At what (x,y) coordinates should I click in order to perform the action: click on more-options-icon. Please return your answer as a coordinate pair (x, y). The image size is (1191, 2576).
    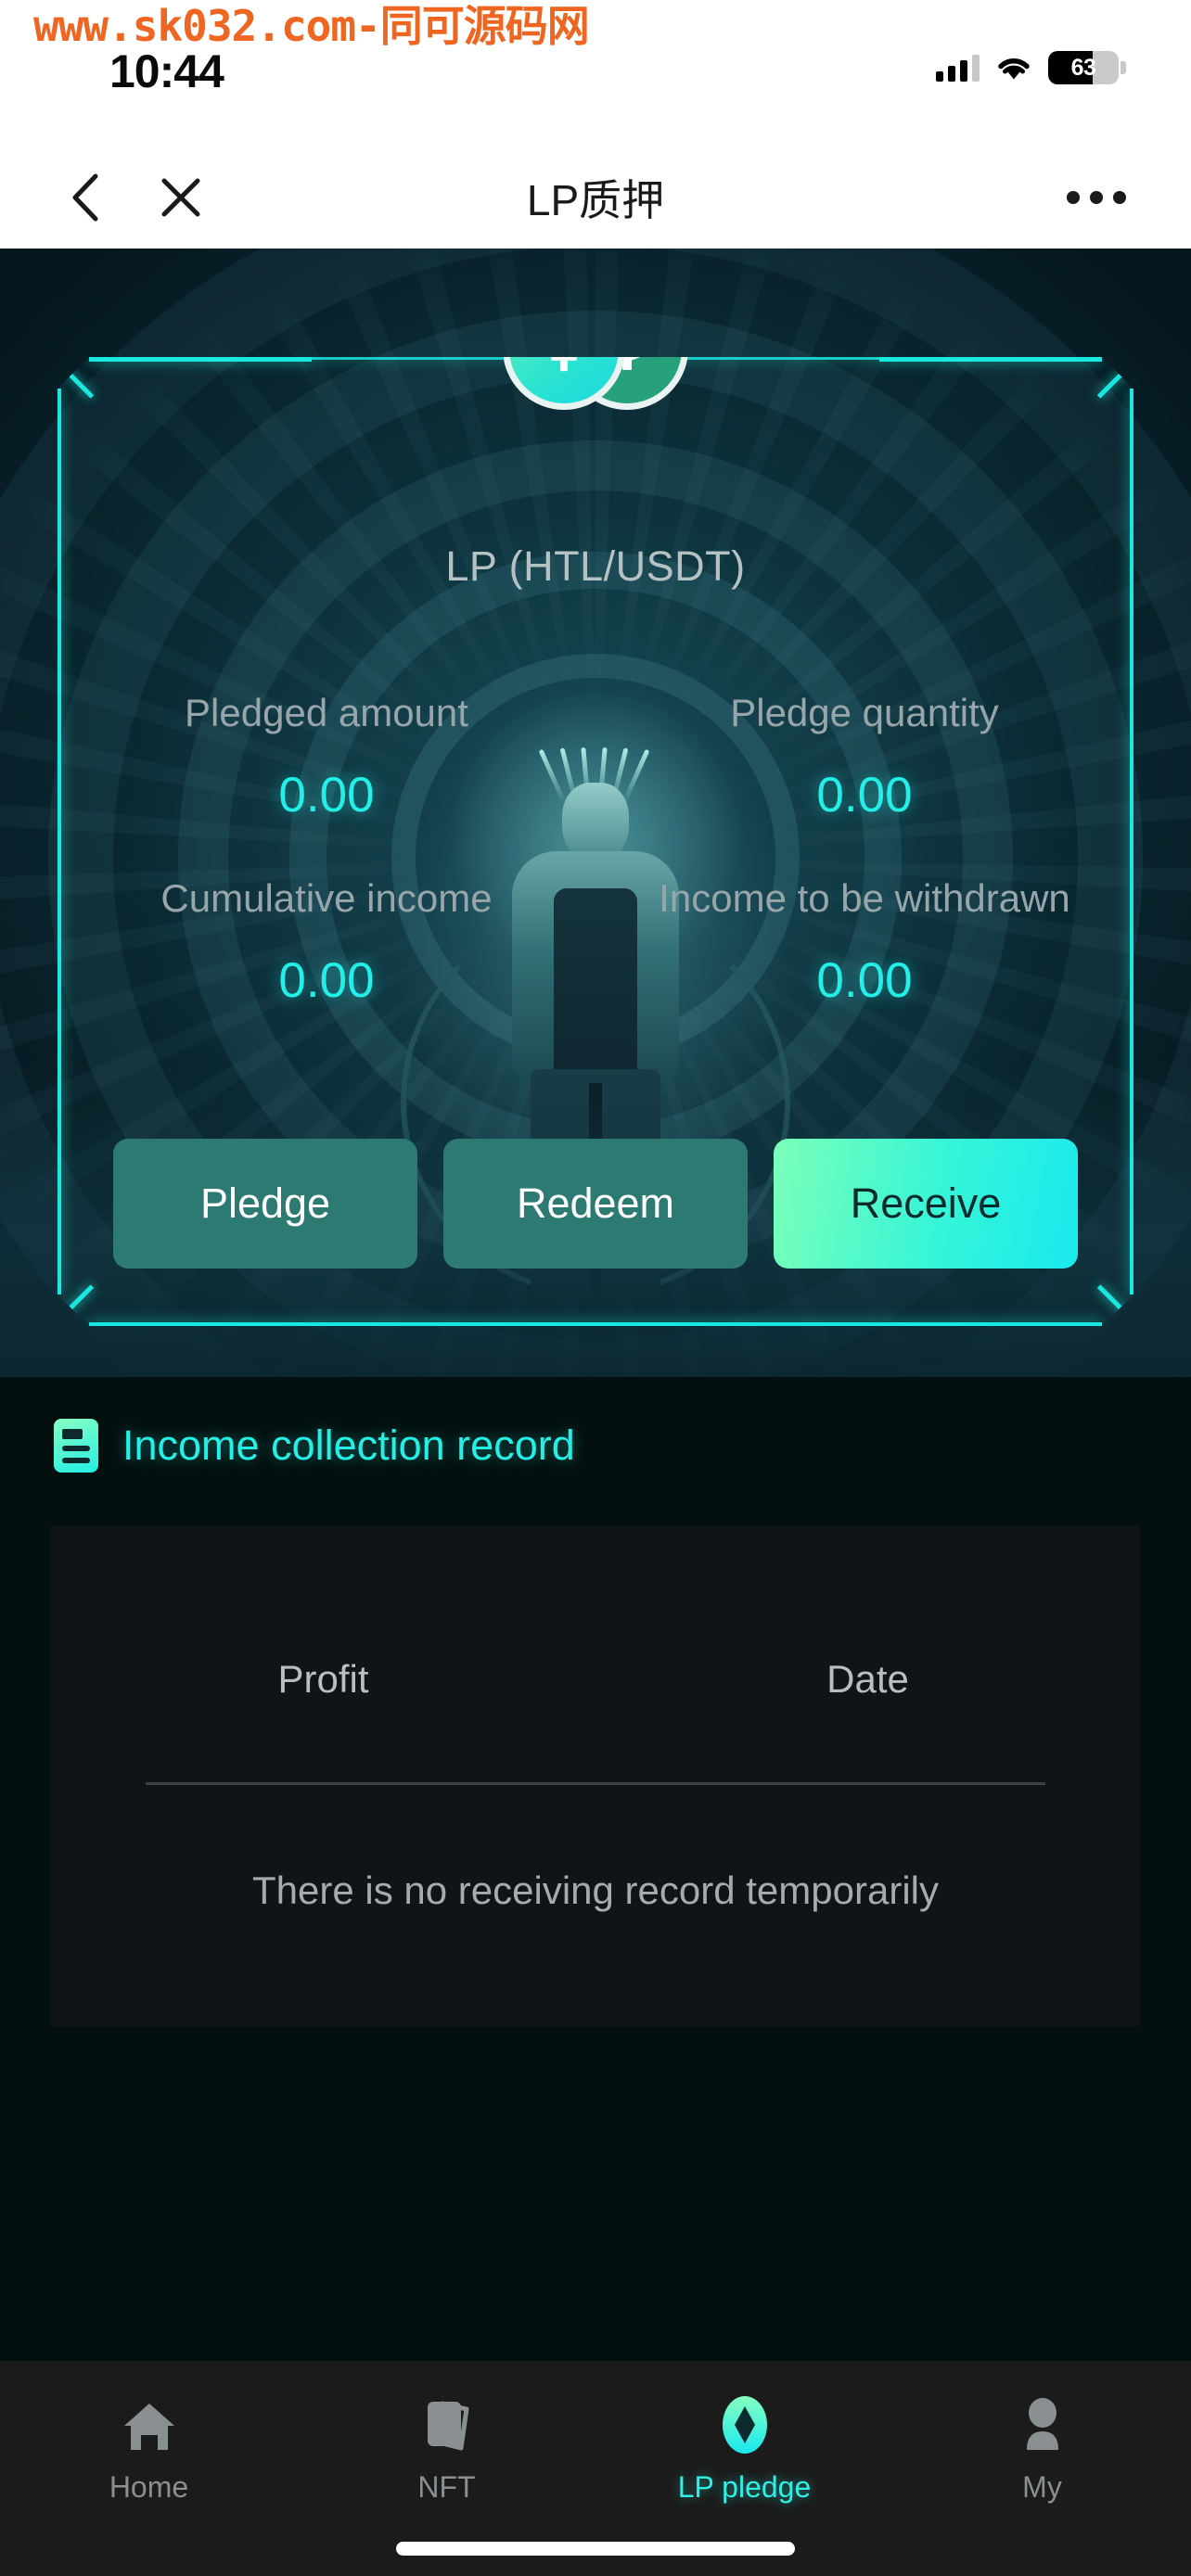
    Looking at the image, I should click on (1096, 197).